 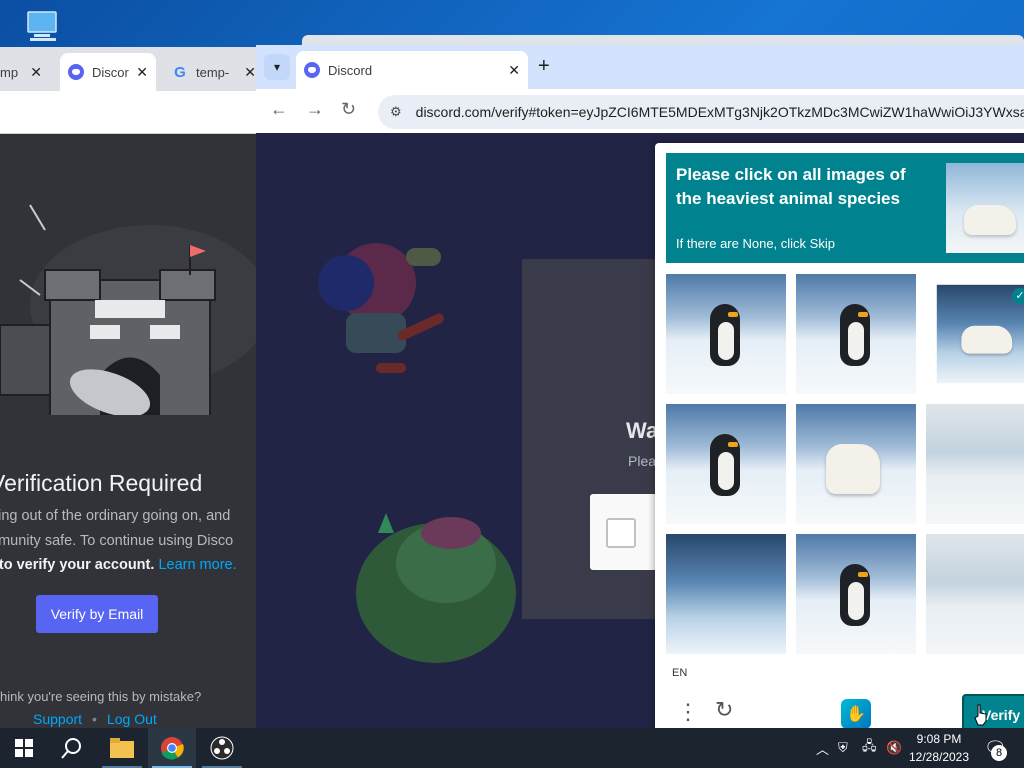 I want to click on tray-overflow-chevron-icon: ︿, so click(x=822, y=748).